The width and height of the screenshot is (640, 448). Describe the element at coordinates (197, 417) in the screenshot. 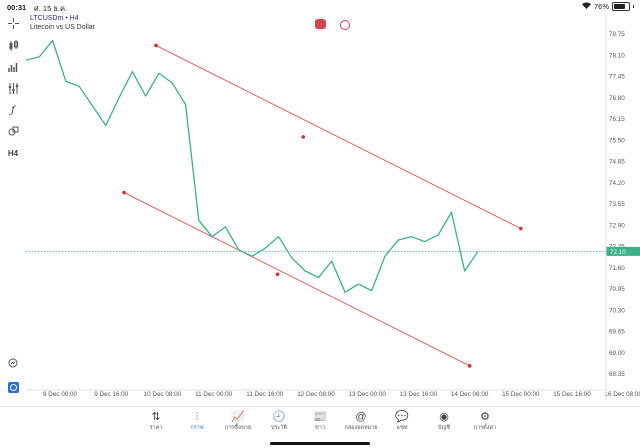

I see `chart-icon: ⫶` at that location.